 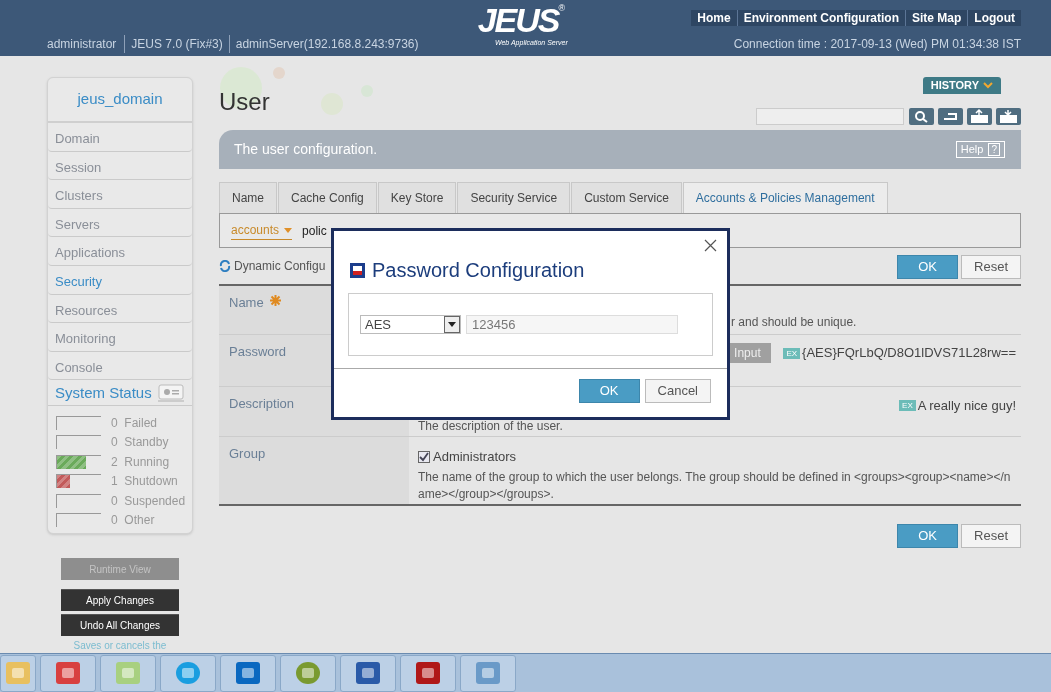 I want to click on session-info: administrator, so click(x=82, y=44).